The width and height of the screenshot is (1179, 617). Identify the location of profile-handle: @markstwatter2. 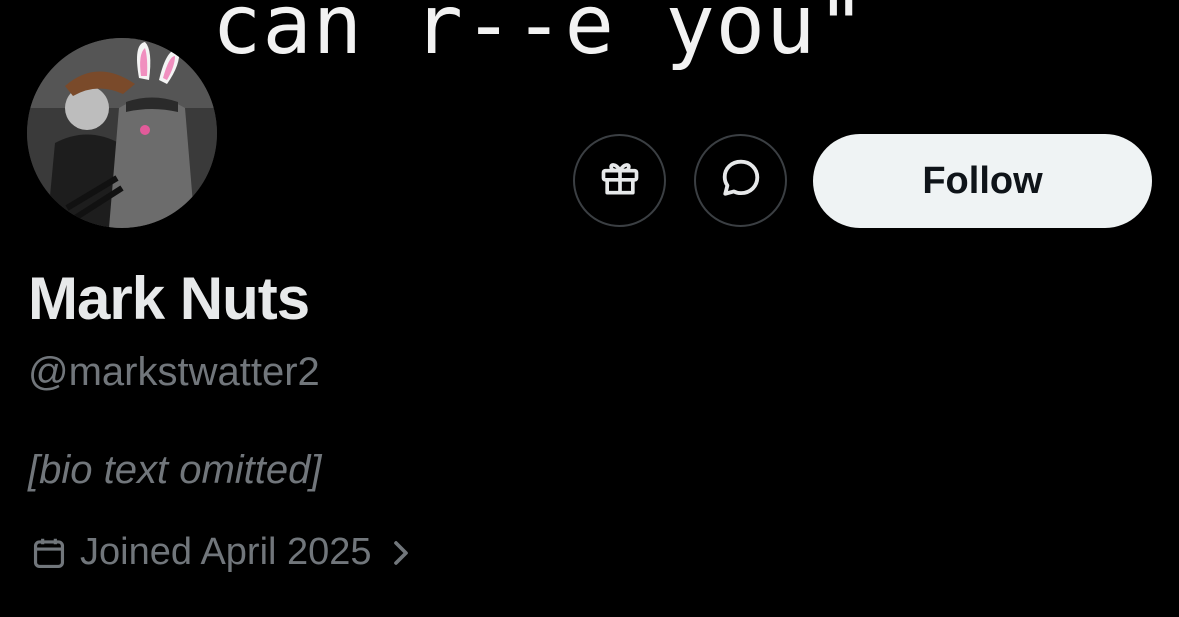
(174, 372).